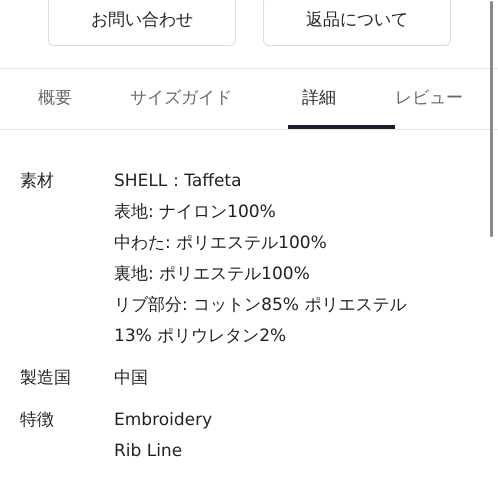 The width and height of the screenshot is (498, 498). Describe the element at coordinates (221, 243) in the screenshot. I see `detail-value: 中わた: ポリエステル100%` at that location.